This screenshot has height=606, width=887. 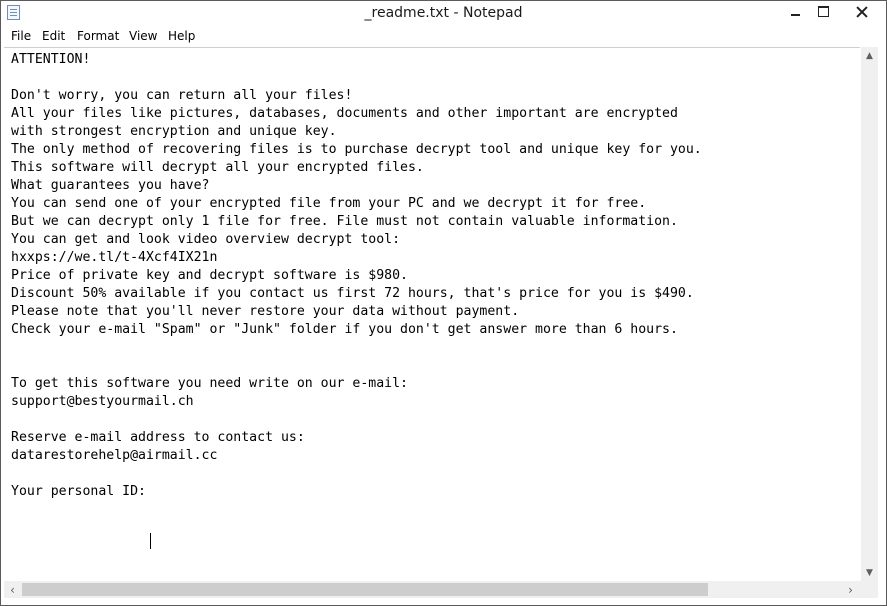 What do you see at coordinates (795, 14) in the screenshot?
I see `minimize-icon` at bounding box center [795, 14].